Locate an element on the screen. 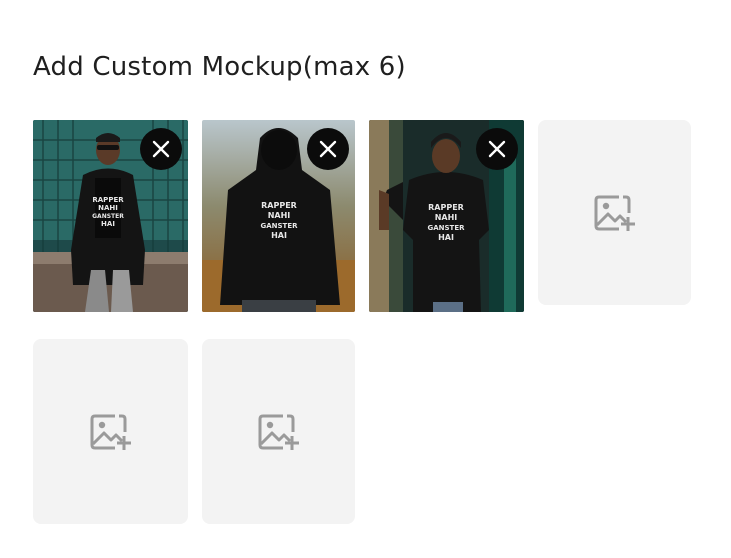  section-title: Add Custom Mockup(max 6) is located at coordinates (219, 67).